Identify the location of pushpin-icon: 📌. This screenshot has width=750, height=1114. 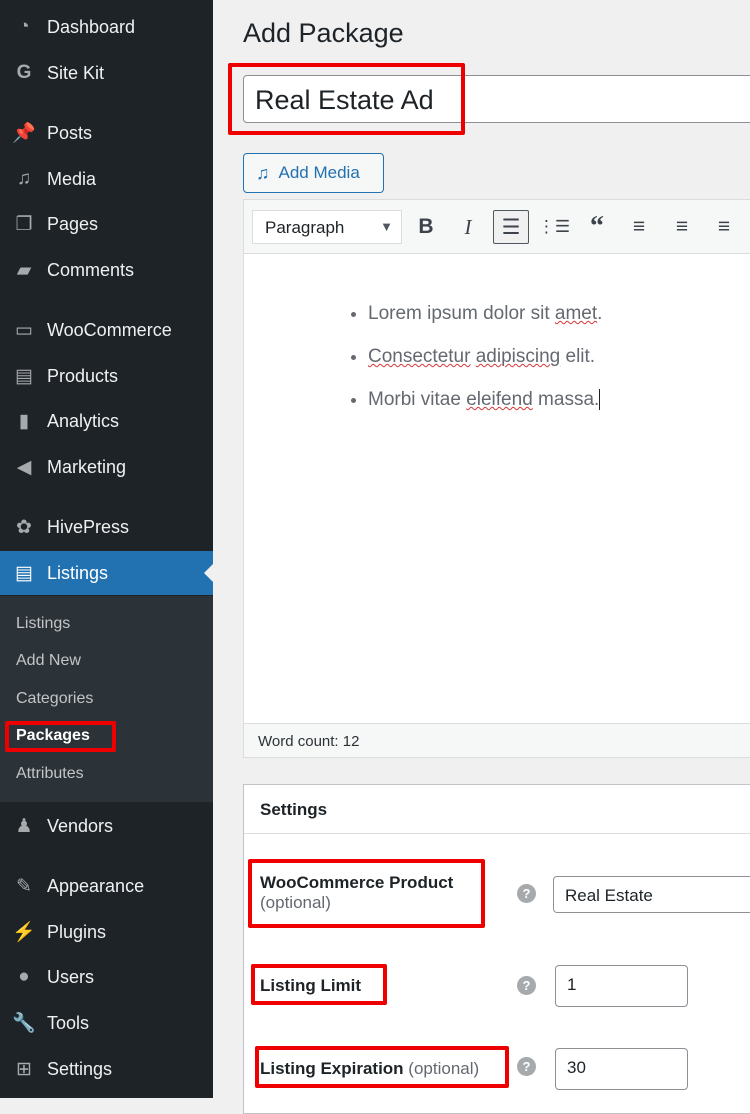
(24, 133).